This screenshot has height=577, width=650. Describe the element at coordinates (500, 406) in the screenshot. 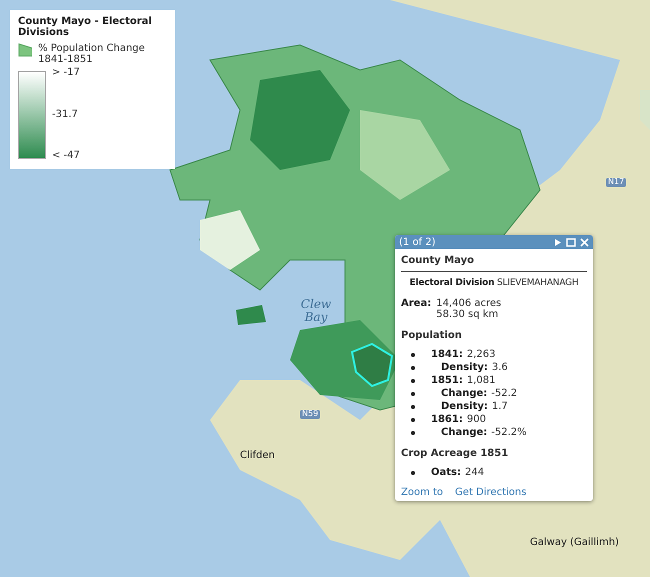

I see `field-value: 1.7` at that location.